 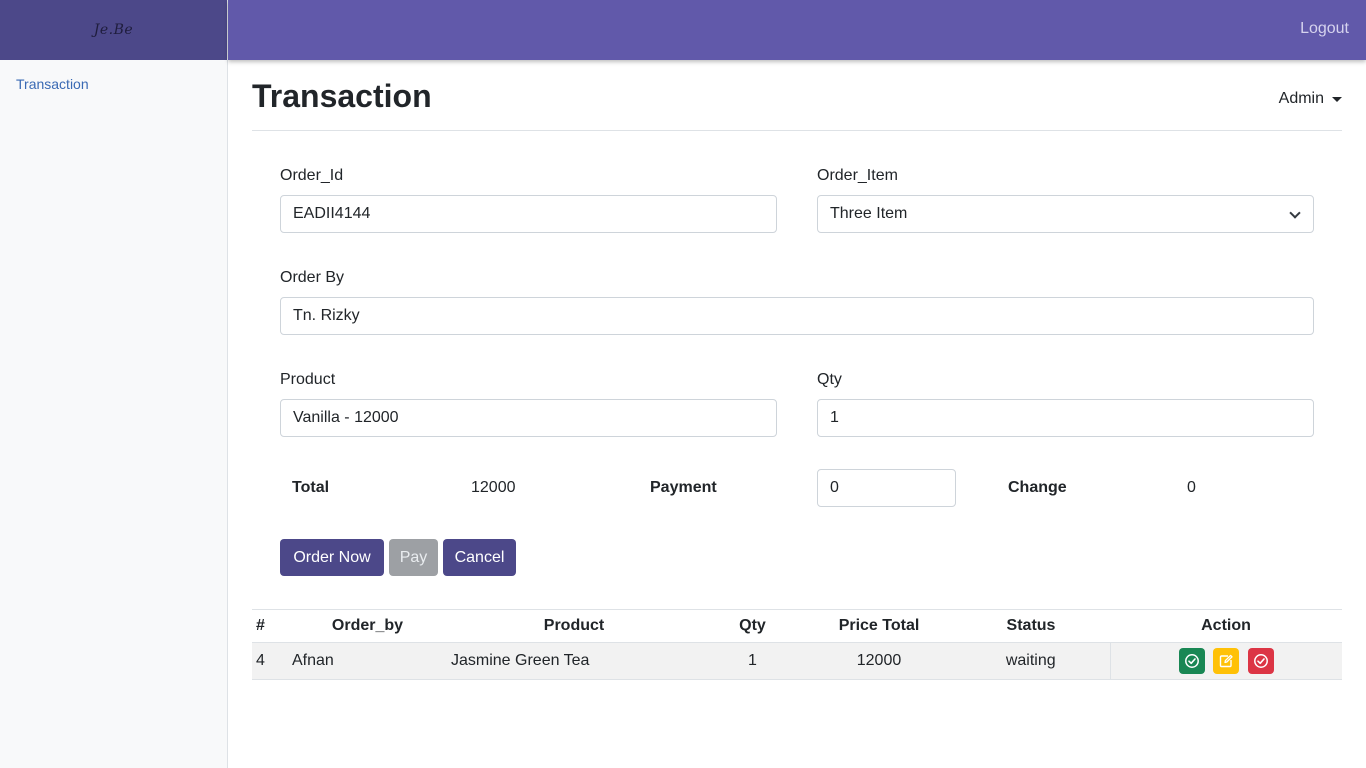 What do you see at coordinates (346, 417) in the screenshot?
I see `product-value: Vanilla - 12000` at bounding box center [346, 417].